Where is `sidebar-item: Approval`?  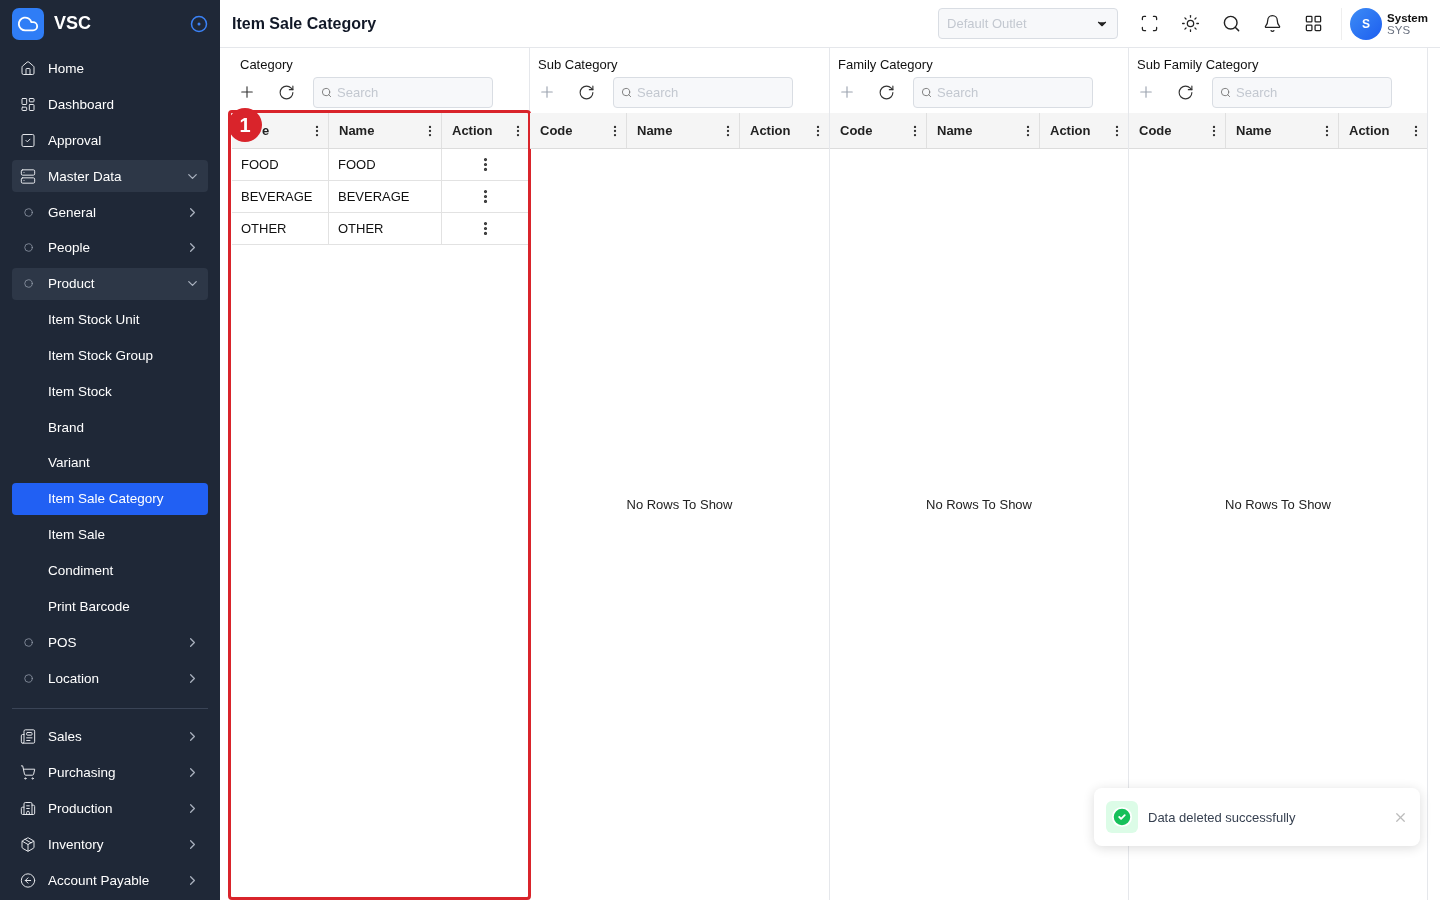 sidebar-item: Approval is located at coordinates (110, 140).